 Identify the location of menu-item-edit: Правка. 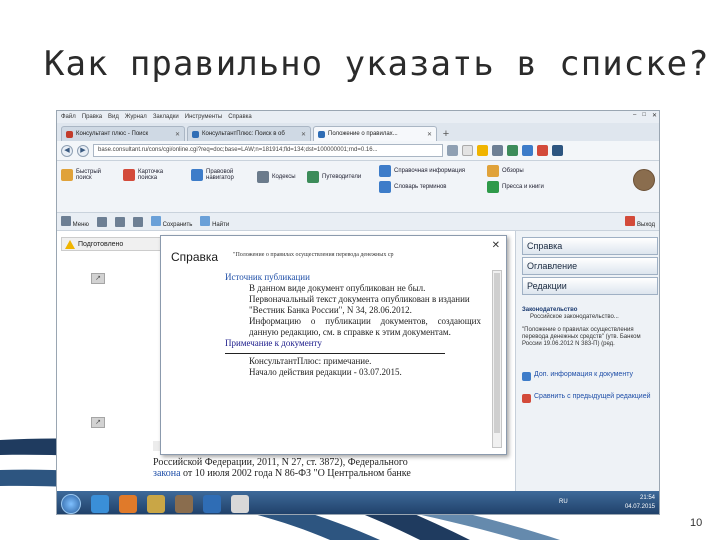
(92, 117).